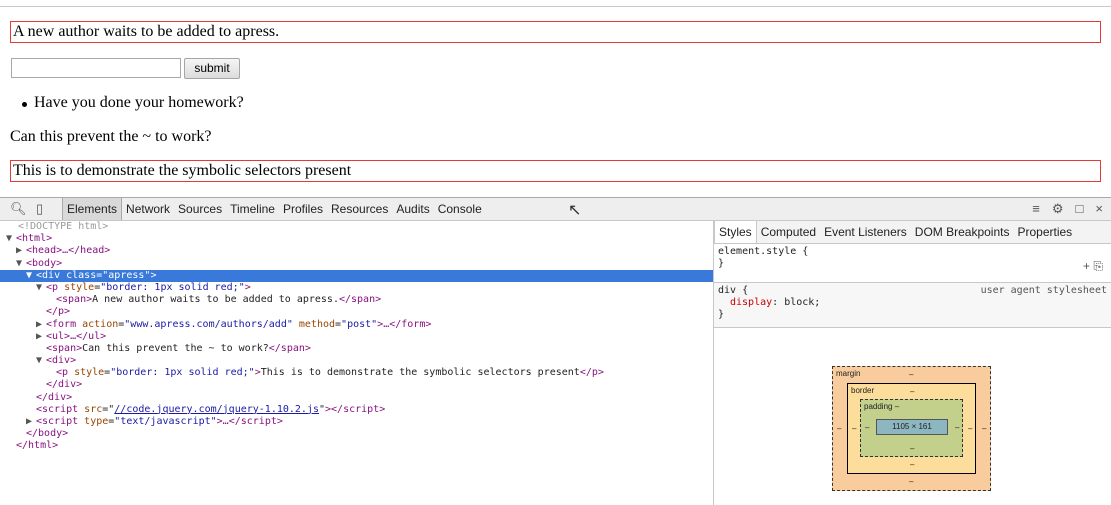  Describe the element at coordinates (356, 275) in the screenshot. I see `dom-line-selected: ▼ <div class="apress">` at that location.